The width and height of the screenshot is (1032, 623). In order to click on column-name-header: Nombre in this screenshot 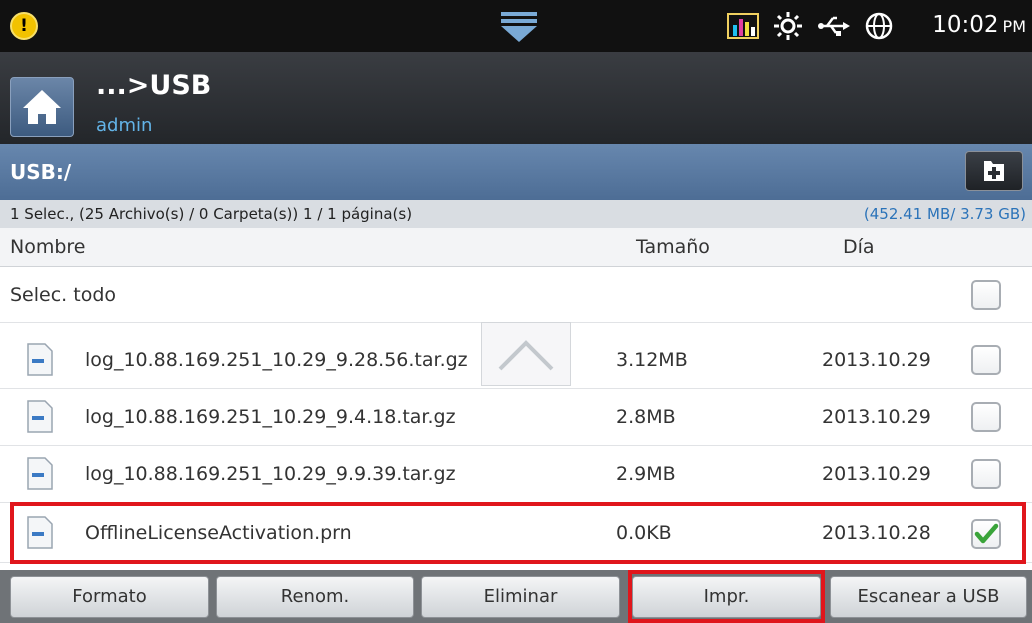, I will do `click(48, 247)`.